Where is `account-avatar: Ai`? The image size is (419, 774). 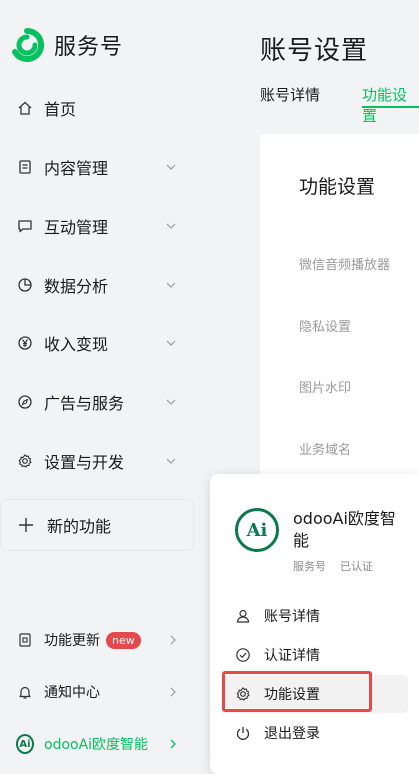 account-avatar: Ai is located at coordinates (25, 744).